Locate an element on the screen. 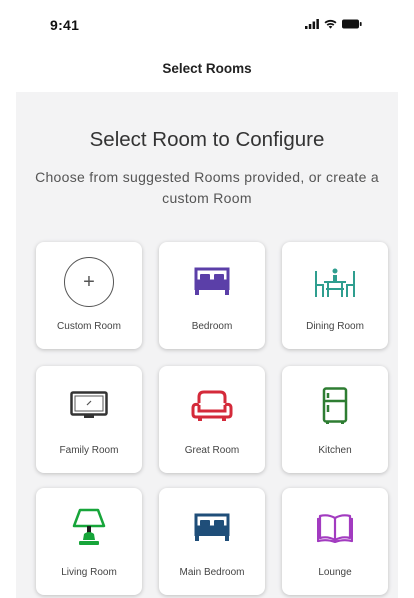 The height and width of the screenshot is (598, 414). status-time: 9:41 is located at coordinates (65, 25).